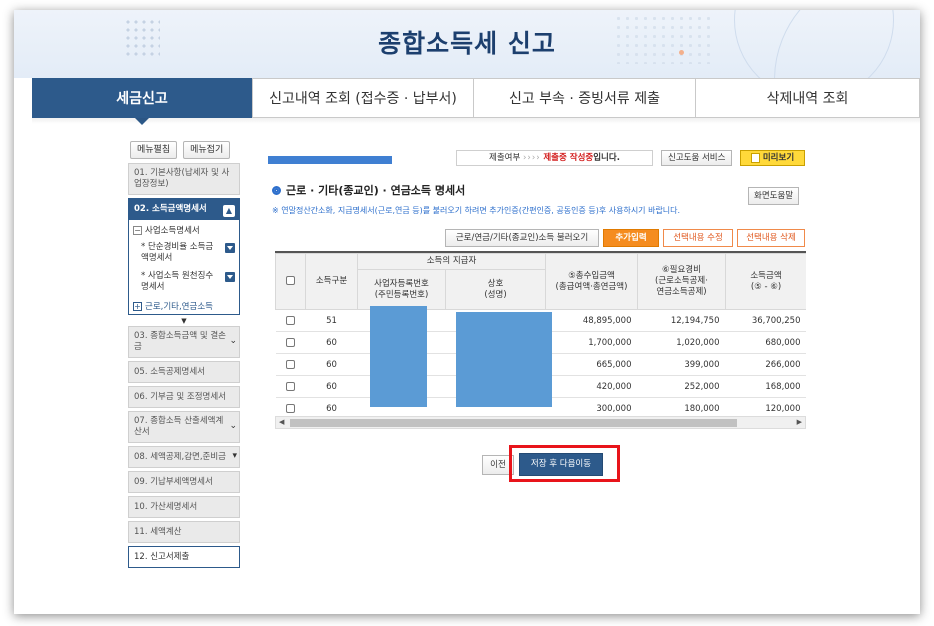  I want to click on cell-income: 168,000, so click(765, 386).